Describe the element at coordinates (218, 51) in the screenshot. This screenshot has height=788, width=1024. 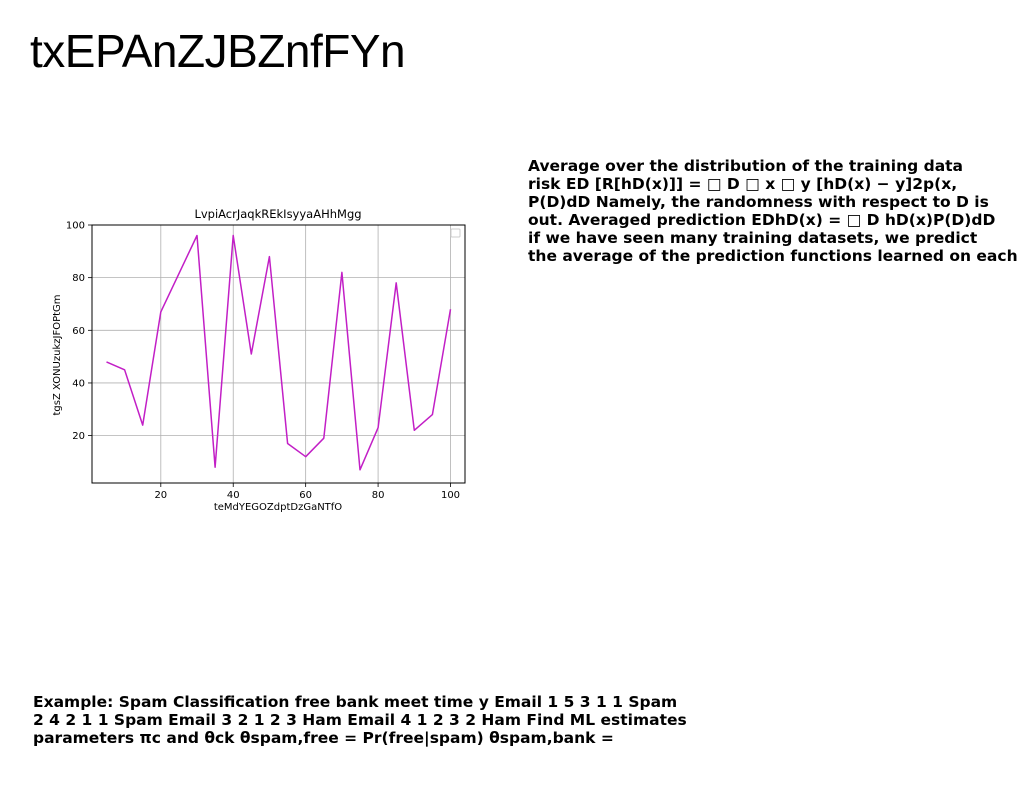
I see `slide-title: txEPAnZJBZnfFYn` at that location.